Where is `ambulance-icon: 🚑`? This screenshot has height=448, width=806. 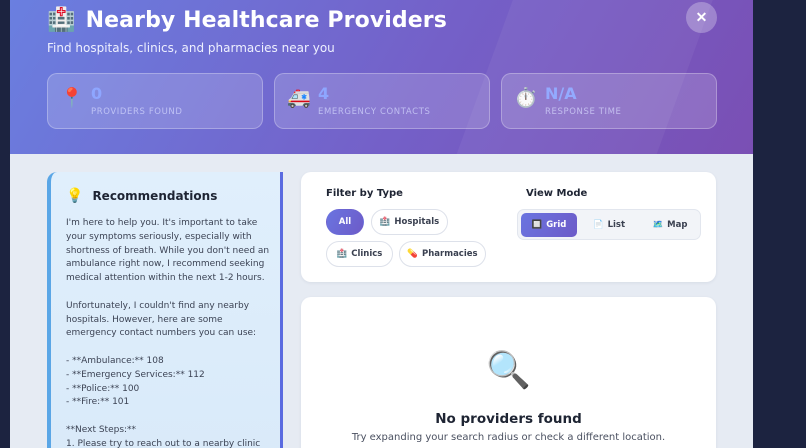
ambulance-icon: 🚑 is located at coordinates (299, 98).